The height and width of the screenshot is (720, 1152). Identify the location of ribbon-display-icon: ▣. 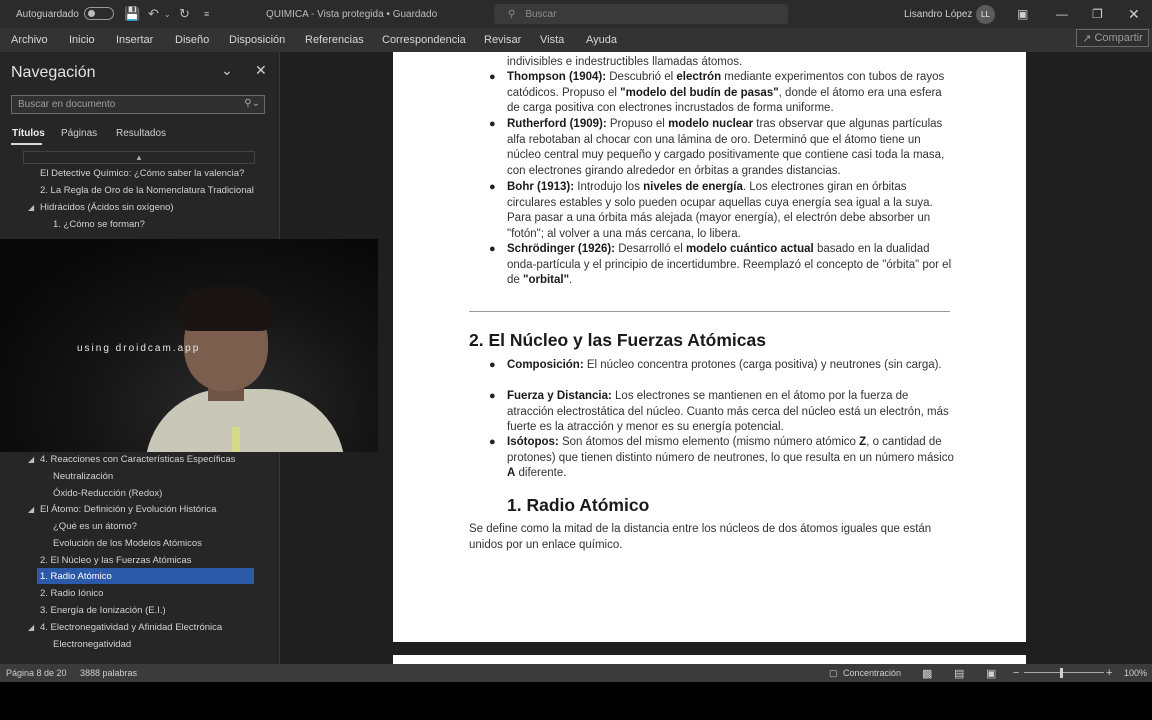
(1022, 14).